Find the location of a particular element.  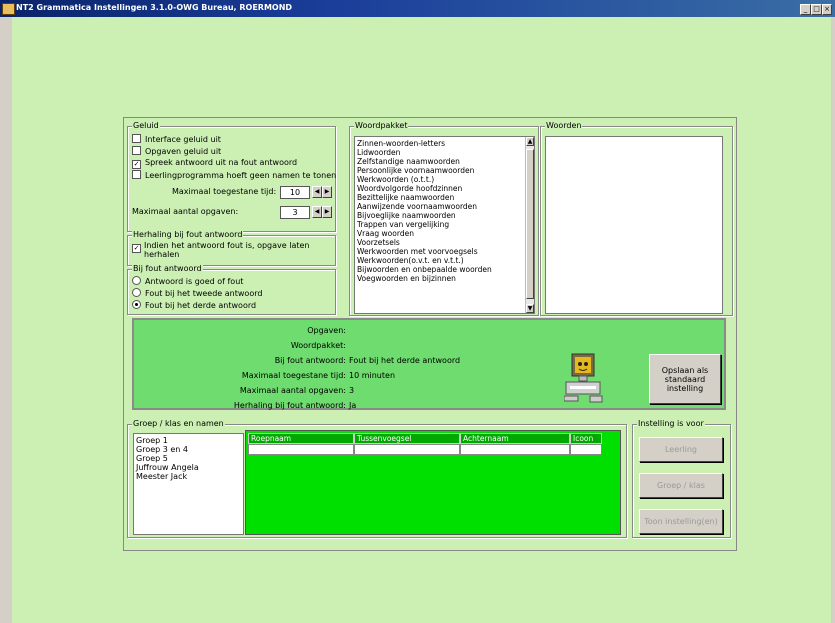

instelling-legend: Instelling is voor is located at coordinates (671, 424).